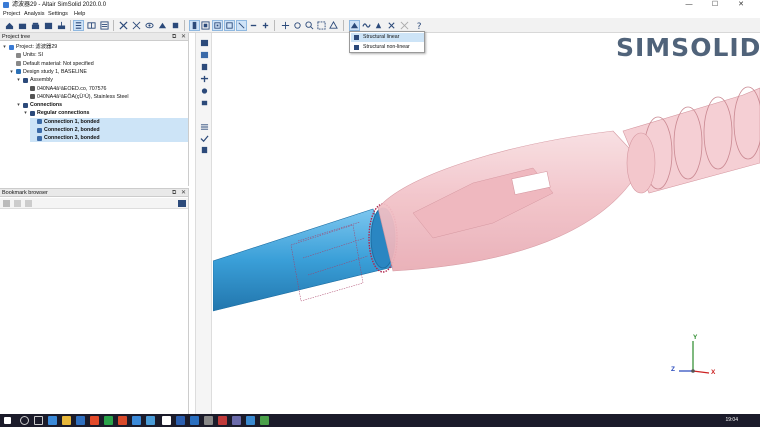 The image size is (760, 427). What do you see at coordinates (236, 420) in the screenshot?
I see `app-tool5-icon` at bounding box center [236, 420].